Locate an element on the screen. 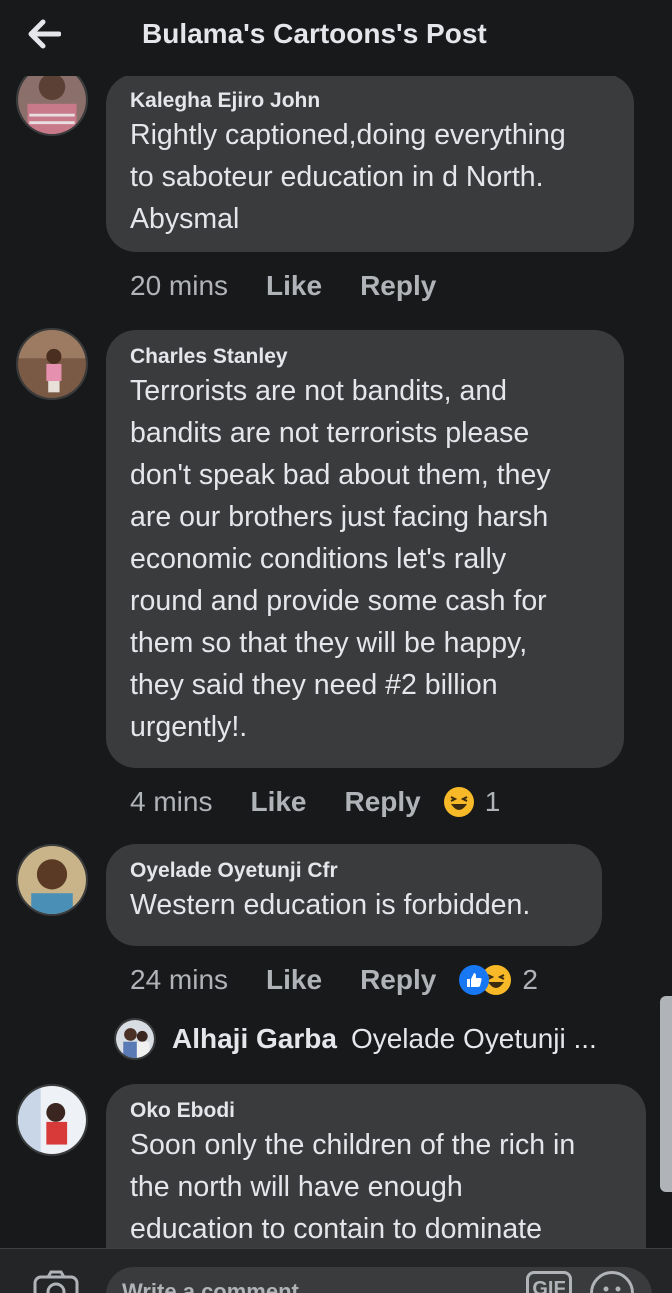 This screenshot has height=1293, width=672. comment-meta: 4 mins Like Reply 1 is located at coordinates (315, 802).